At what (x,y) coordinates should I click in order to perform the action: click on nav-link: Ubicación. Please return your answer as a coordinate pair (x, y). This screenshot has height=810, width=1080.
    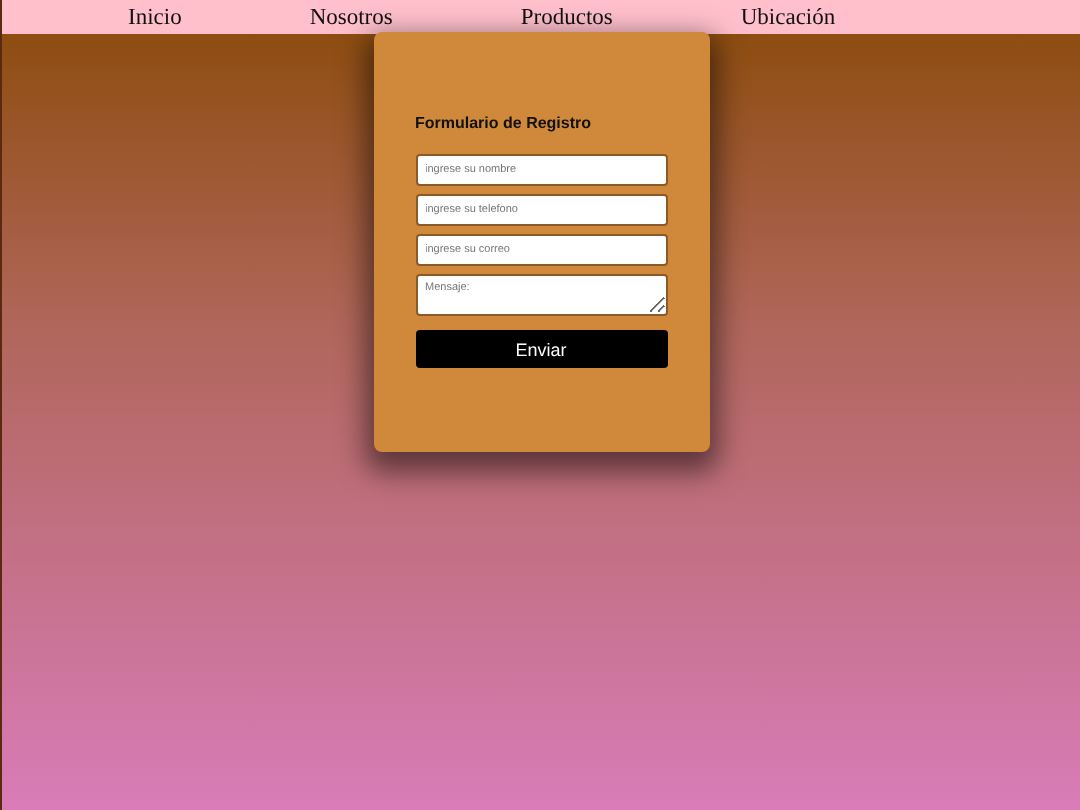
    Looking at the image, I should click on (788, 18).